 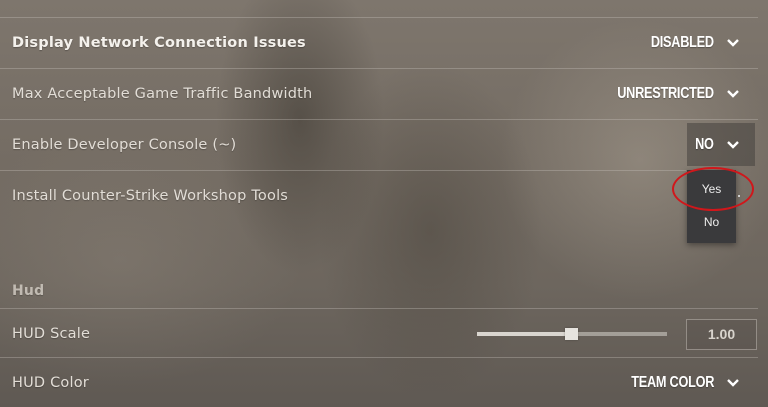 What do you see at coordinates (124, 145) in the screenshot?
I see `setting-label: Enable Developer Console (~)` at bounding box center [124, 145].